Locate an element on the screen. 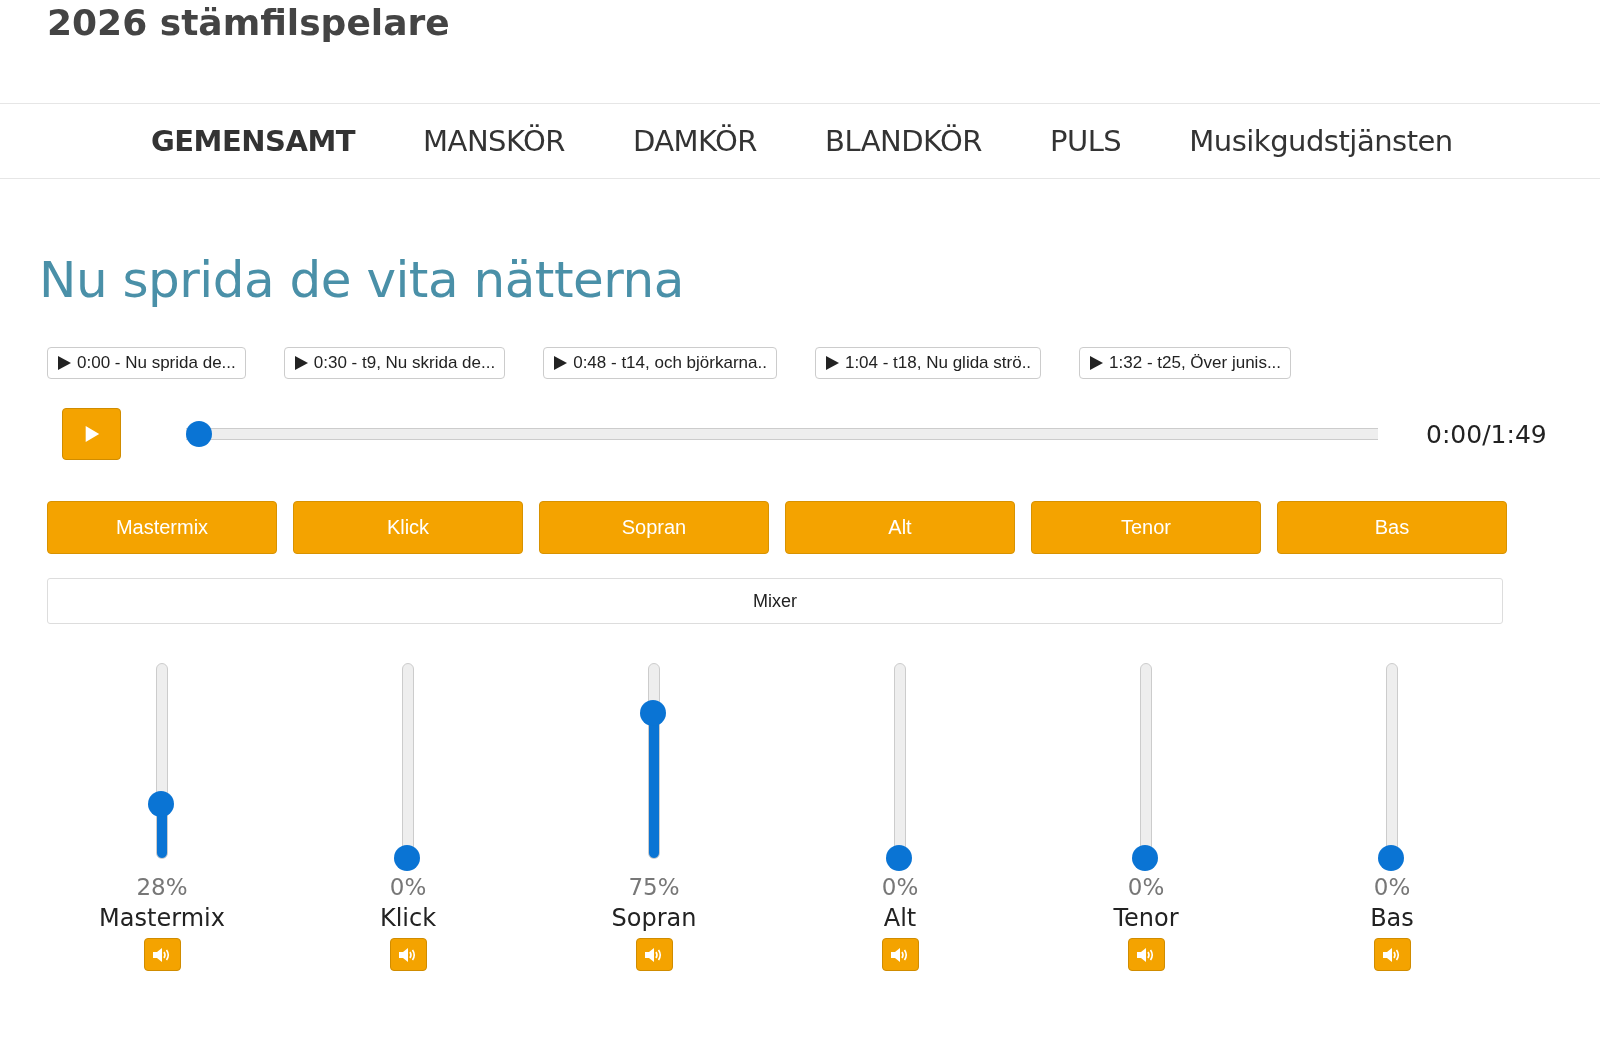 This screenshot has height=1044, width=1600. volume-reading: 75% is located at coordinates (654, 887).